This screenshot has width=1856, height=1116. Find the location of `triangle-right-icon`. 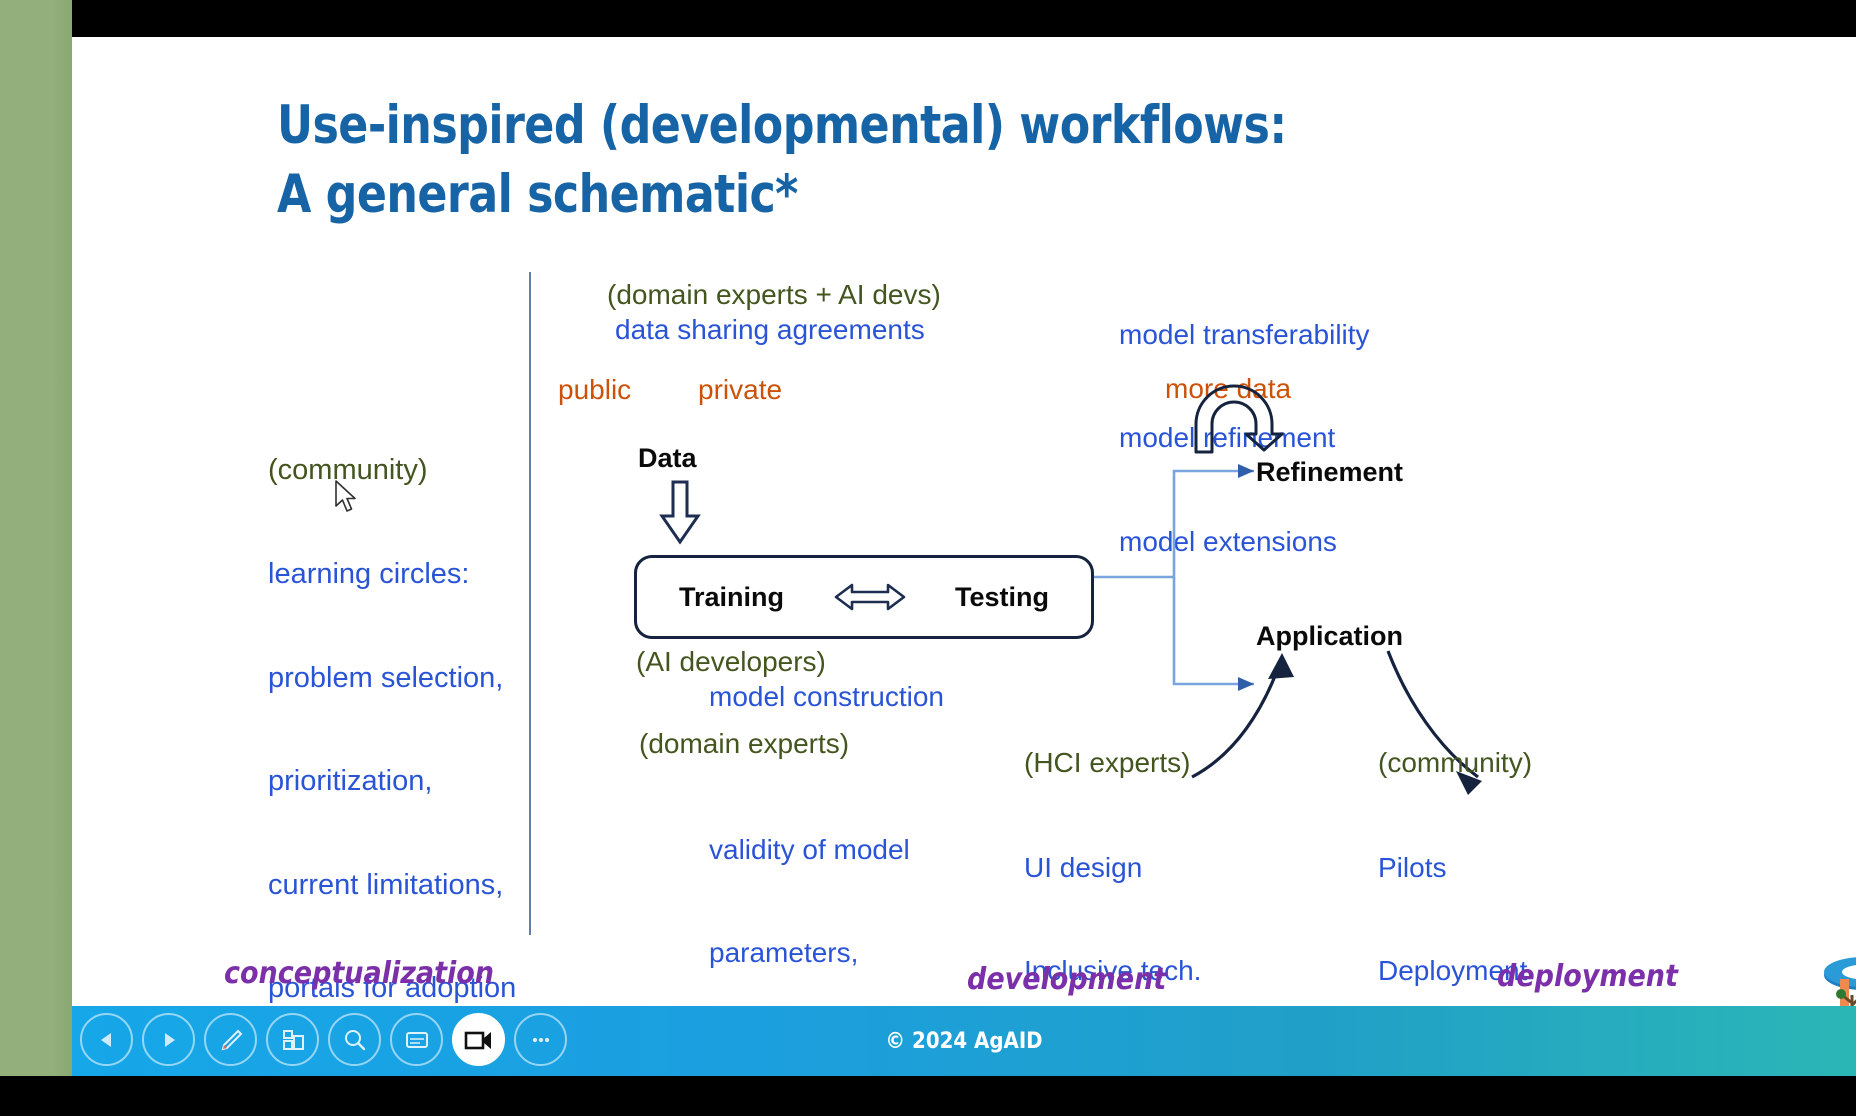

triangle-right-icon is located at coordinates (169, 1039).